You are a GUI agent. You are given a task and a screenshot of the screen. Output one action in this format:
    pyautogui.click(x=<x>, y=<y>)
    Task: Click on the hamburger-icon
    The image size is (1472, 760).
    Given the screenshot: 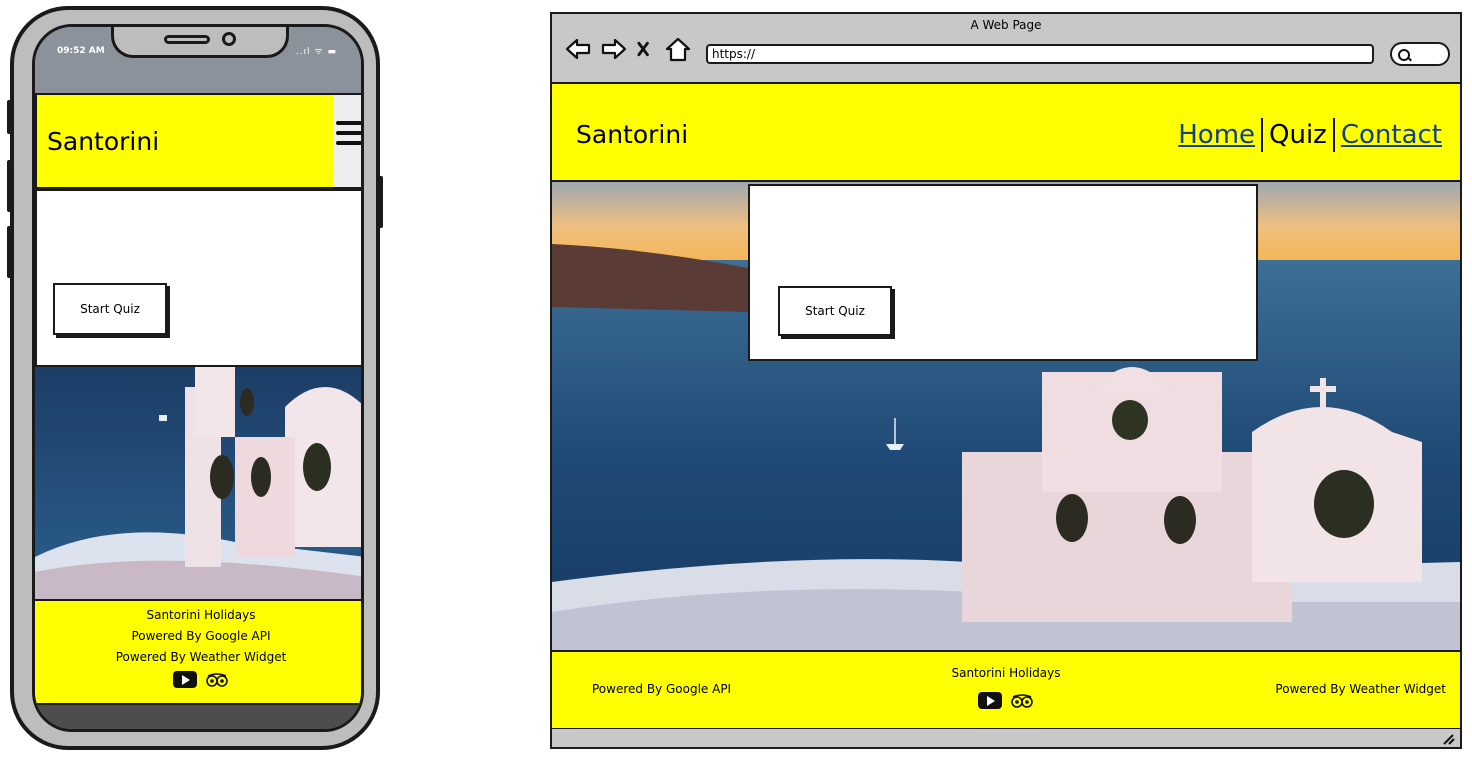 What is the action you would take?
    pyautogui.click(x=347, y=141)
    